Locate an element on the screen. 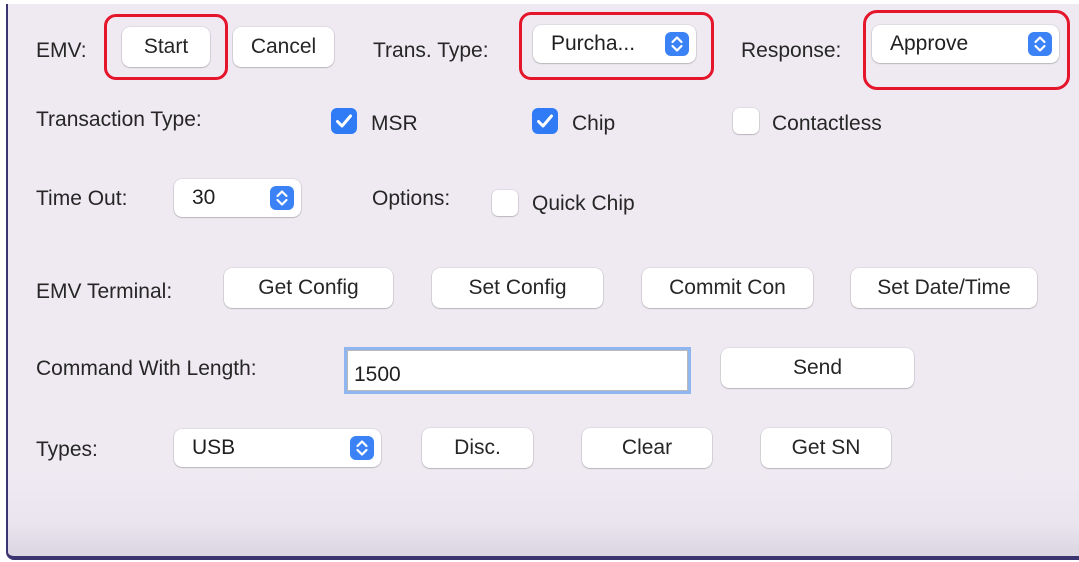  msr-checkbox is located at coordinates (344, 121).